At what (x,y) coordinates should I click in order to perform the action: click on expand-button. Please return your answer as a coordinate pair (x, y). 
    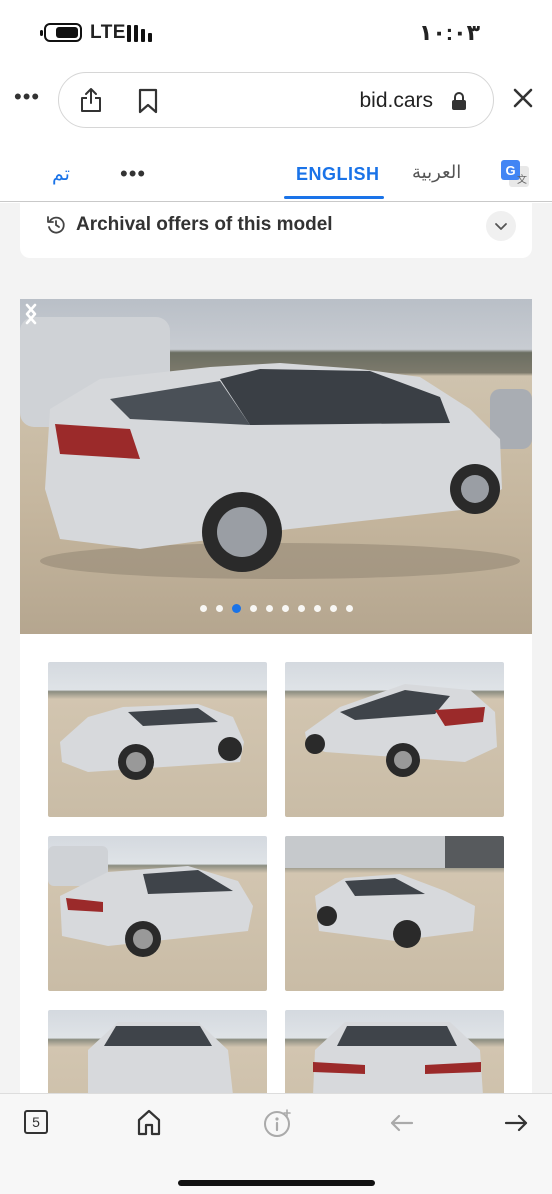
    Looking at the image, I should click on (501, 226).